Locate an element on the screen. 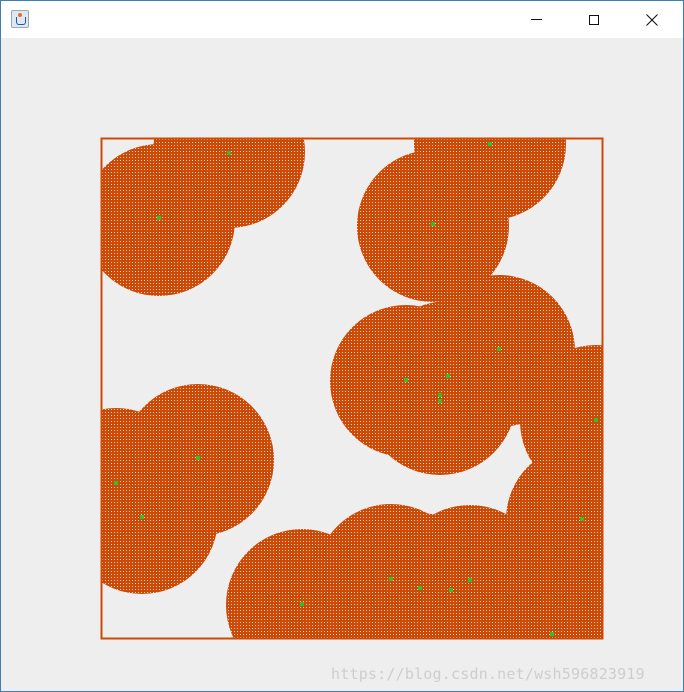 The image size is (684, 692). minimize-icon is located at coordinates (536, 19).